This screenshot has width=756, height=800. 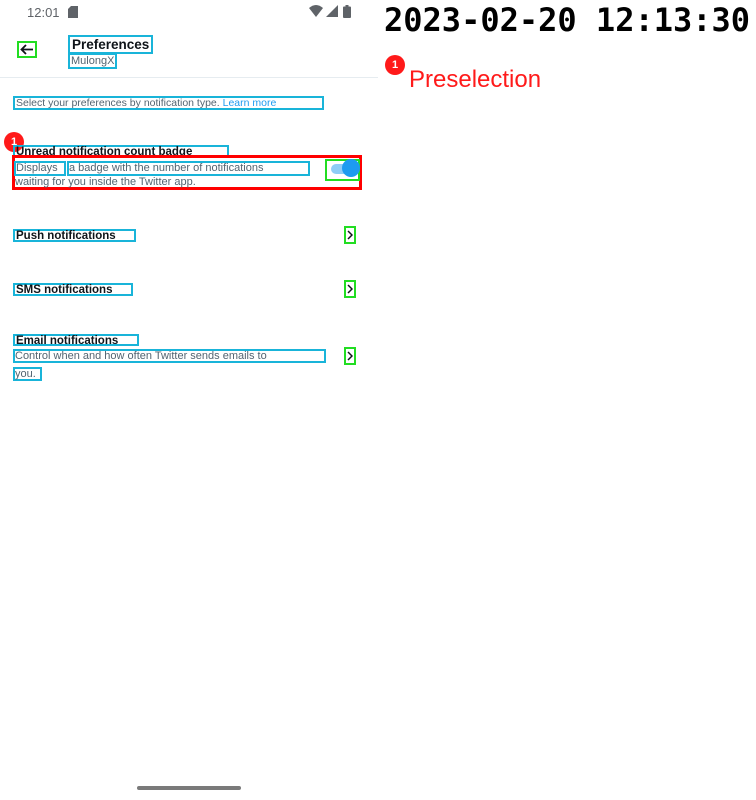 I want to click on legend-label-preselection: Preselection, so click(x=475, y=79).